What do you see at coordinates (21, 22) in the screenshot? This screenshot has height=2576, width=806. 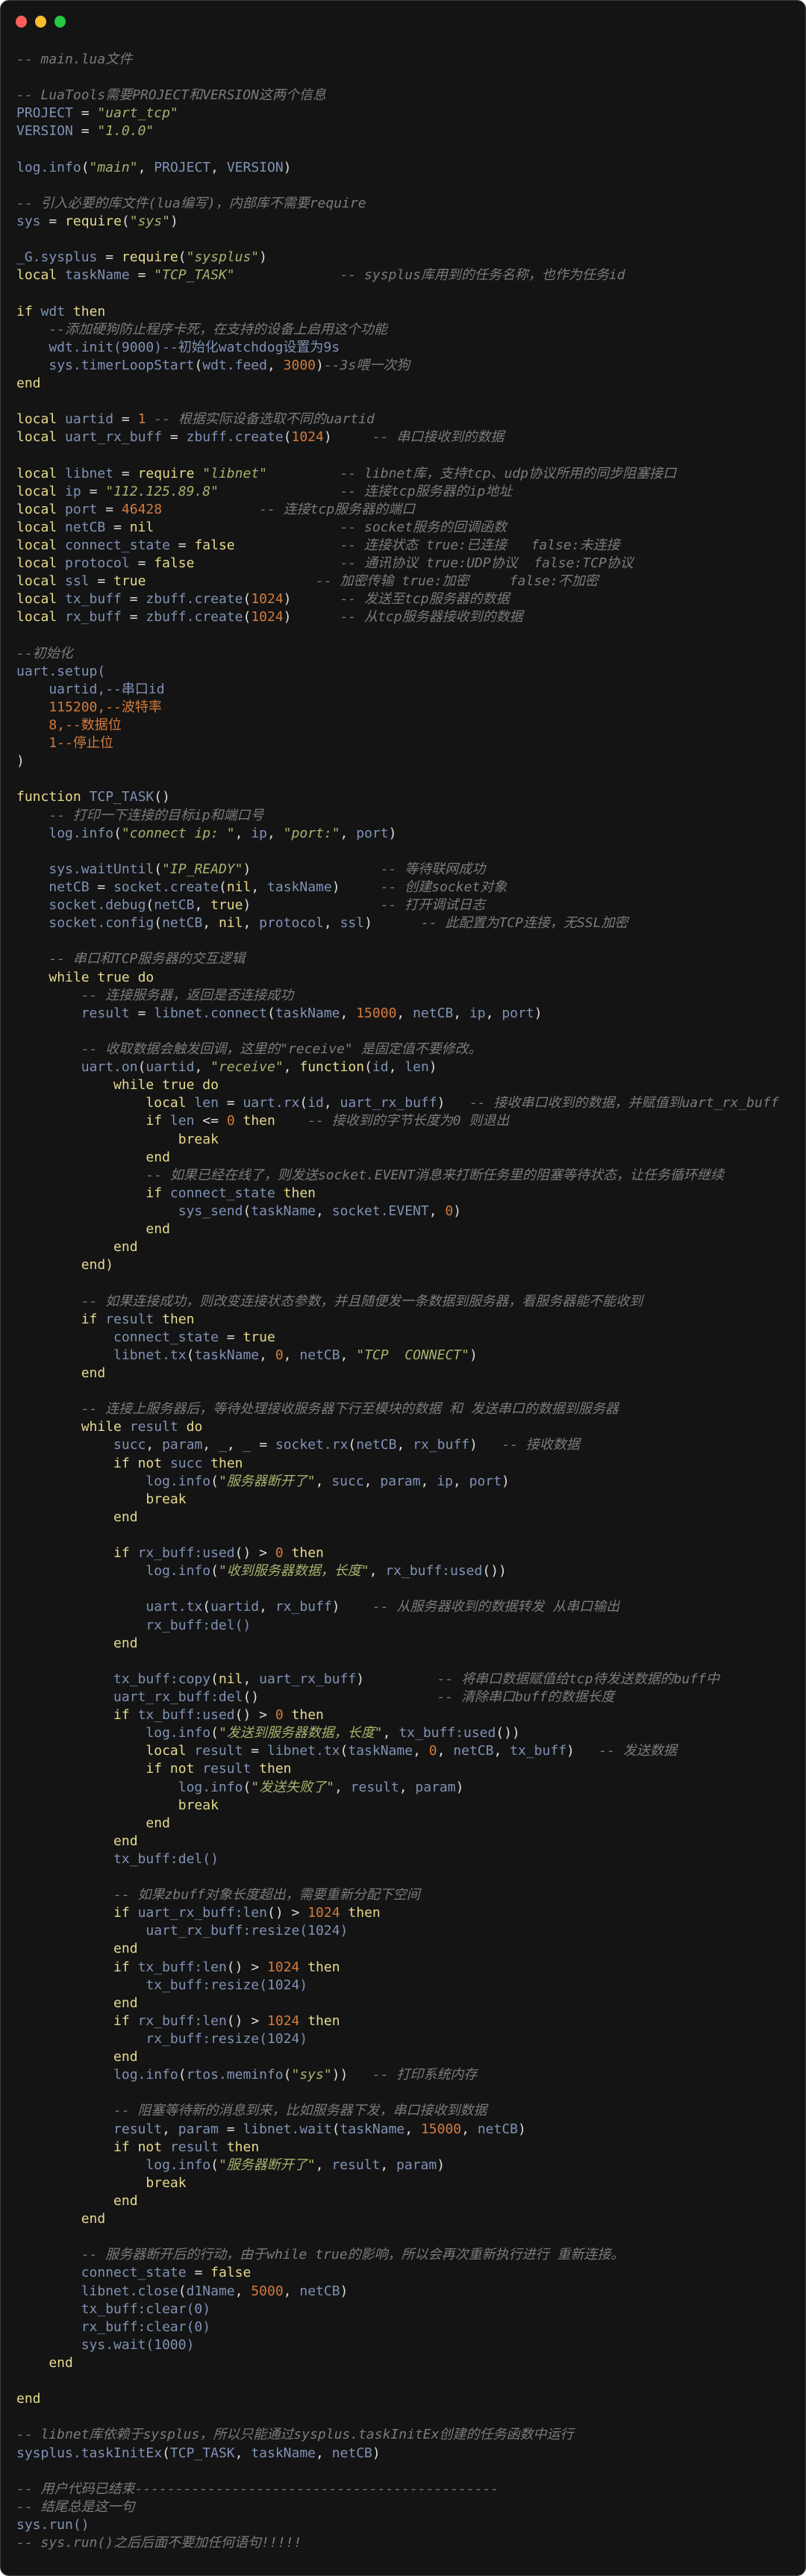 I see `close-window-icon` at bounding box center [21, 22].